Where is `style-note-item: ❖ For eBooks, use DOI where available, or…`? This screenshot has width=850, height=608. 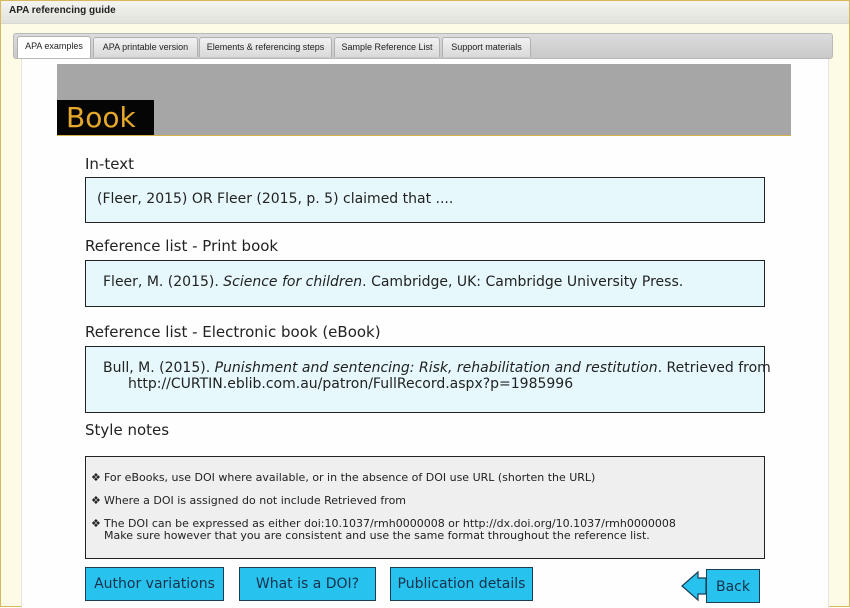
style-note-item: ❖ For eBooks, use DOI where available, or… is located at coordinates (343, 477).